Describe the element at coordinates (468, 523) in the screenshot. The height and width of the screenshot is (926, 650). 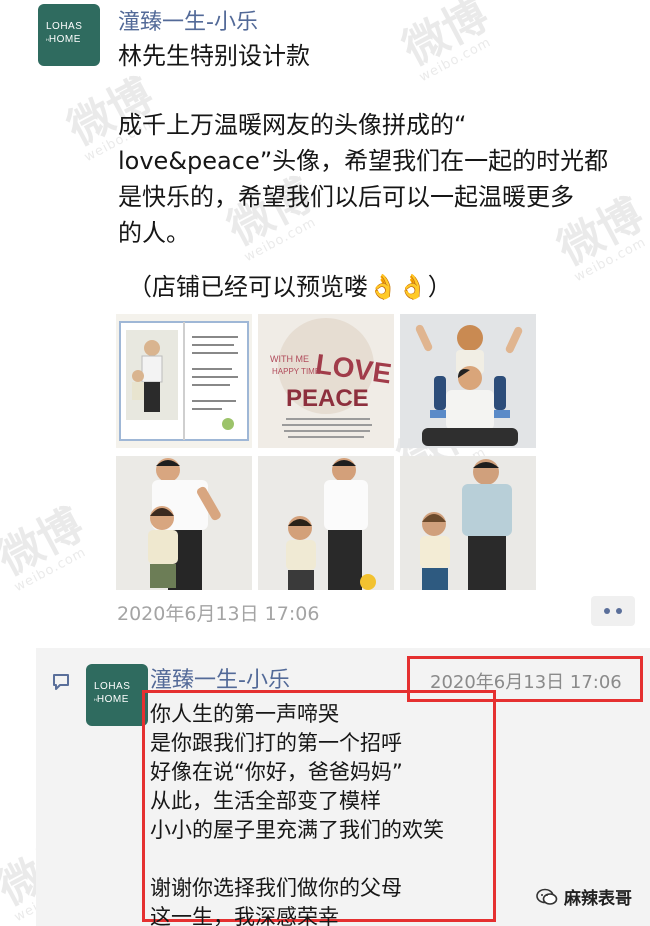
I see `photo-father-son` at that location.